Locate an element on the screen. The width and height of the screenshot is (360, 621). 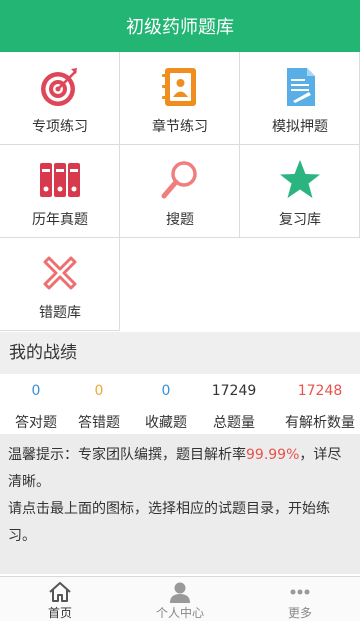
menu-item-label: 搜题 is located at coordinates (180, 220).